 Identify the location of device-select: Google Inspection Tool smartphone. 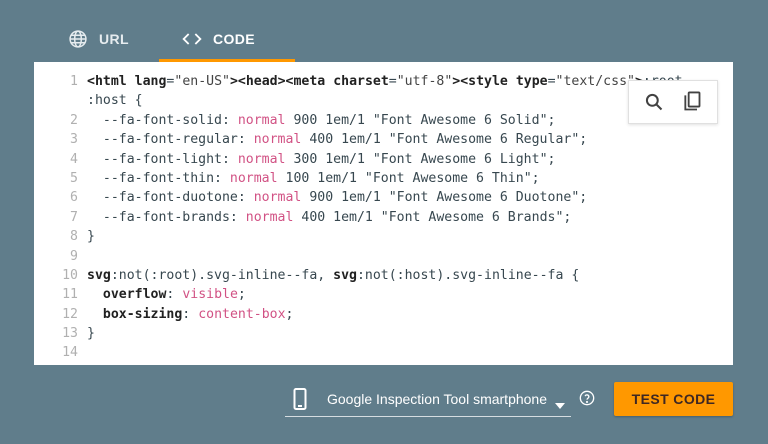
(428, 399).